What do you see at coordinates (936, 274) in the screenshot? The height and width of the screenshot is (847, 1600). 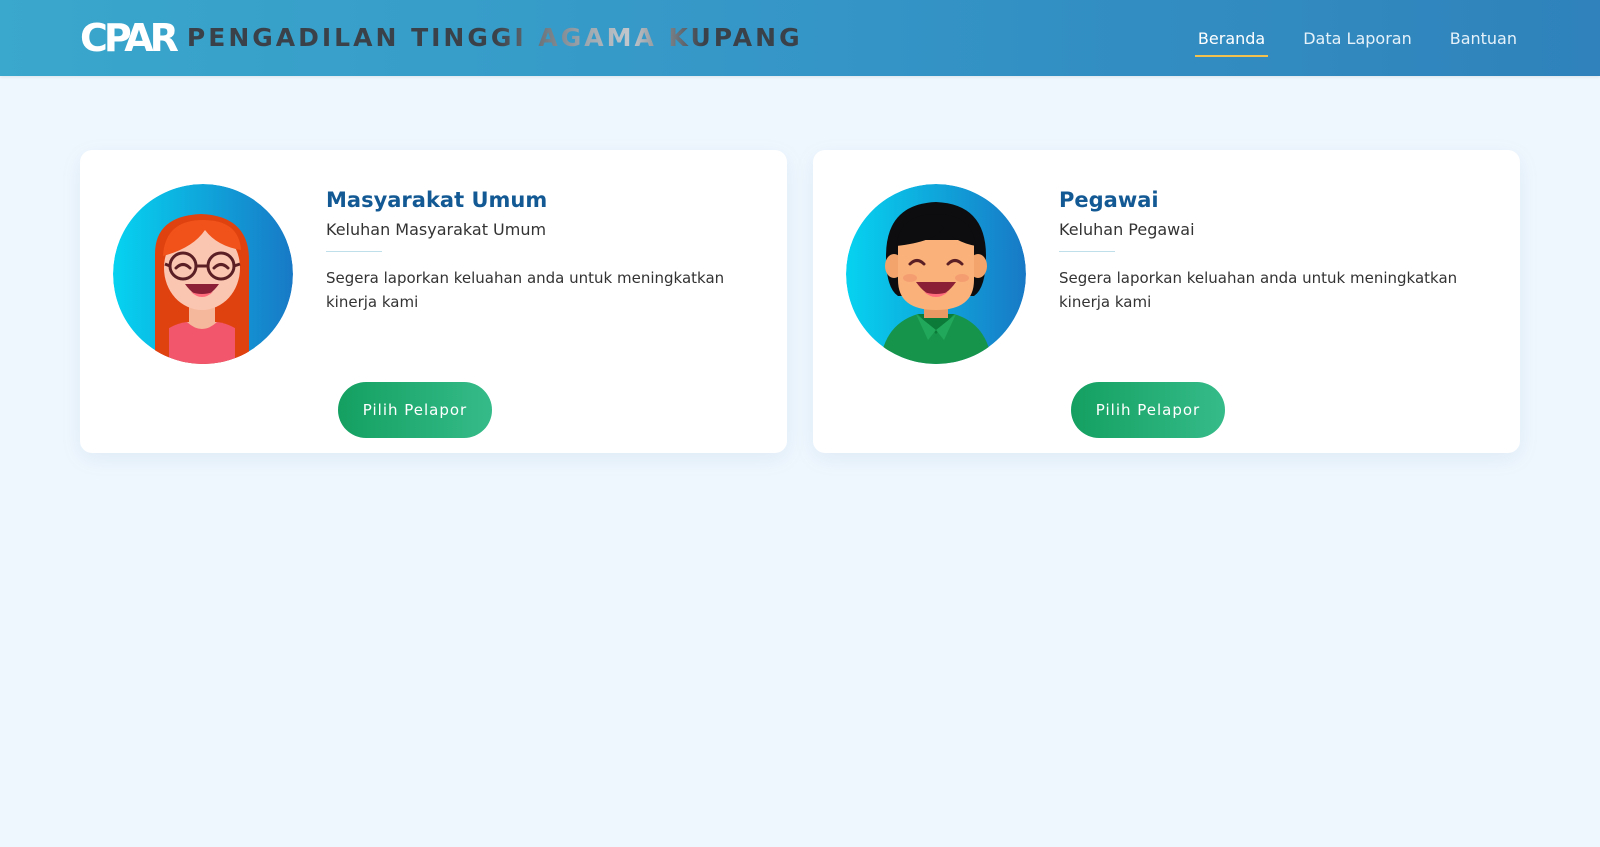 I see `man-avatar-icon` at bounding box center [936, 274].